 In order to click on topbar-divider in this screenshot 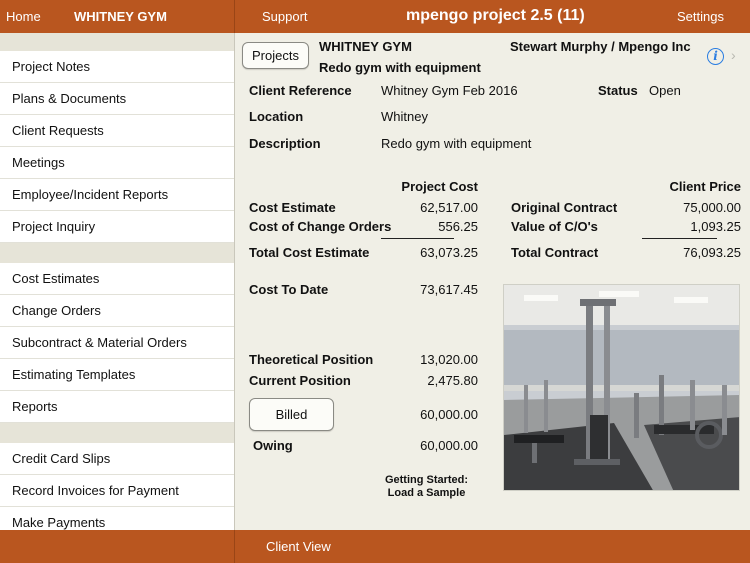, I will do `click(234, 16)`.